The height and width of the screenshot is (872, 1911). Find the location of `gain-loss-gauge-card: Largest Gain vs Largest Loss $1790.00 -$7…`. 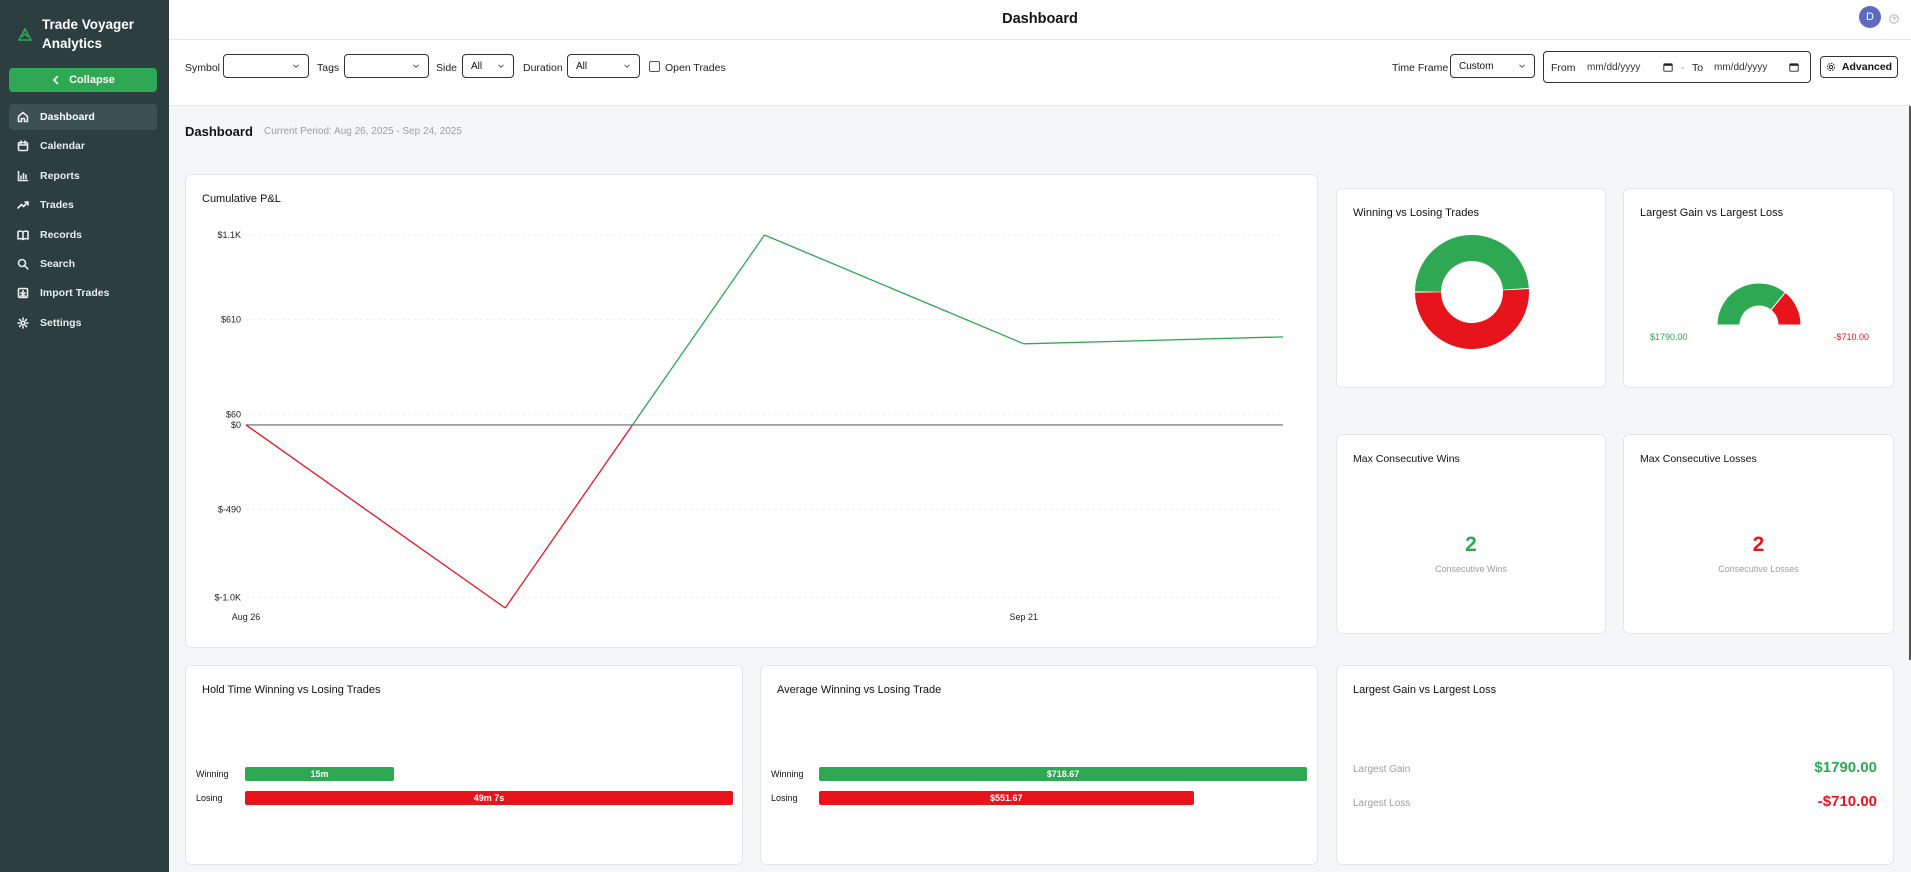

gain-loss-gauge-card: Largest Gain vs Largest Loss $1790.00 -$7… is located at coordinates (1758, 288).